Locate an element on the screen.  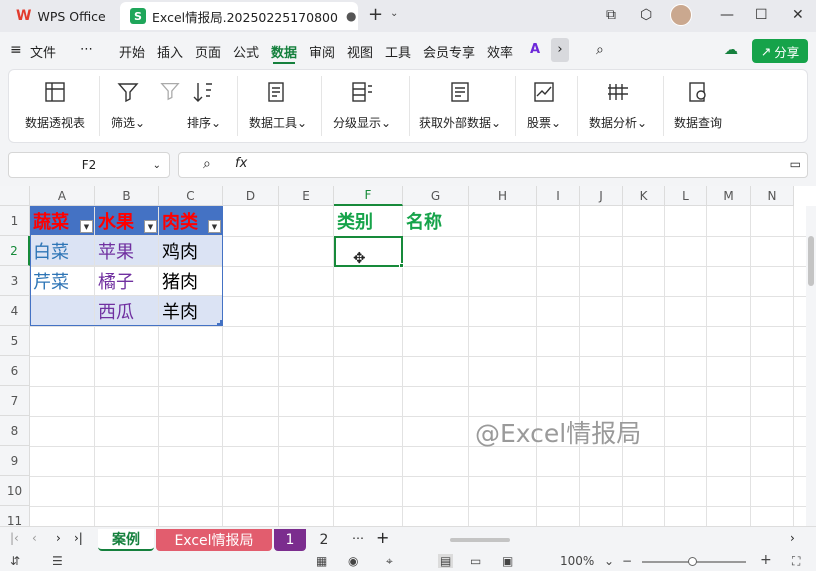
prev-sheet-icon: ‹ is located at coordinates (34, 538).